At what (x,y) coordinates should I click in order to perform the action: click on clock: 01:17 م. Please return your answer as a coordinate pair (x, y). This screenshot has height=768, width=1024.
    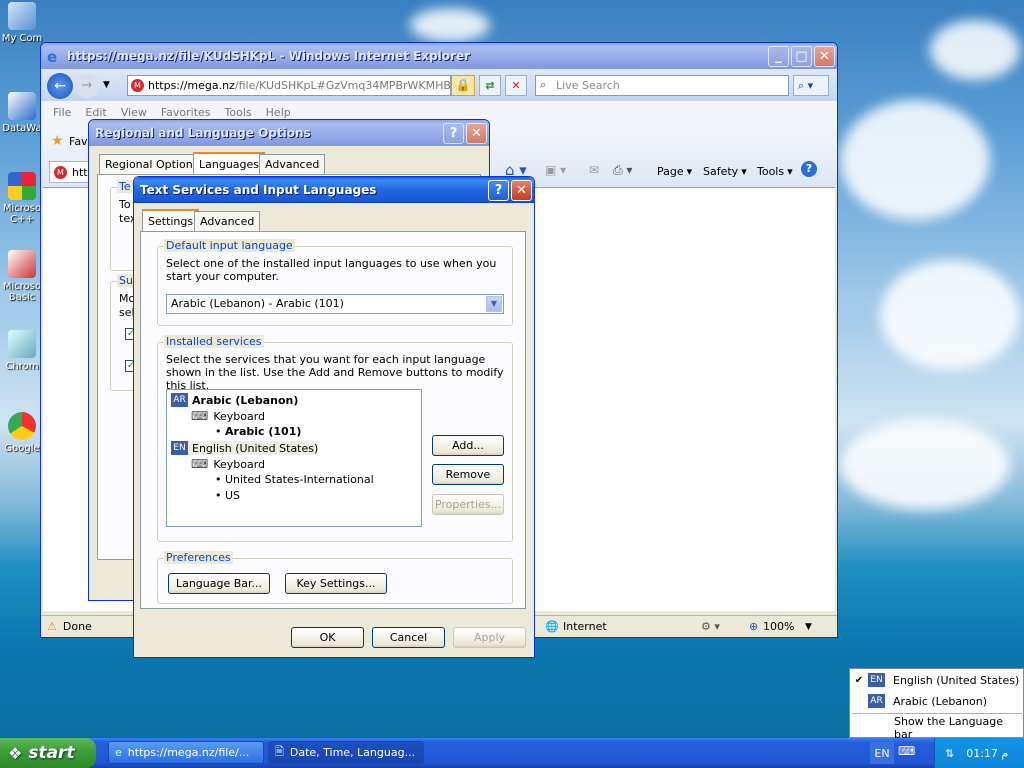
    Looking at the image, I should click on (987, 753).